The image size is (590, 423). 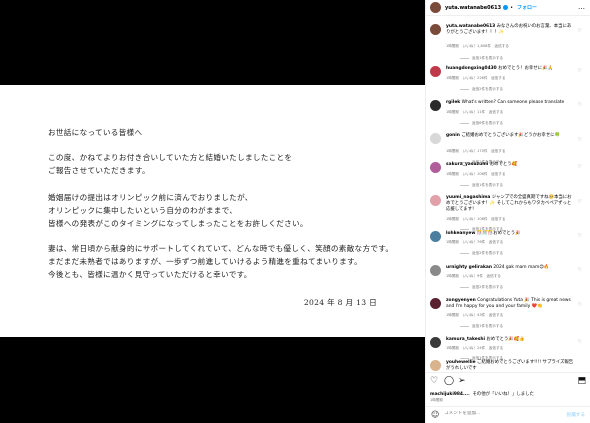 What do you see at coordinates (178, 223) in the screenshot?
I see `letter-line: 皆様への発表がこのタイミングになってしまったことをお許しください。` at bounding box center [178, 223].